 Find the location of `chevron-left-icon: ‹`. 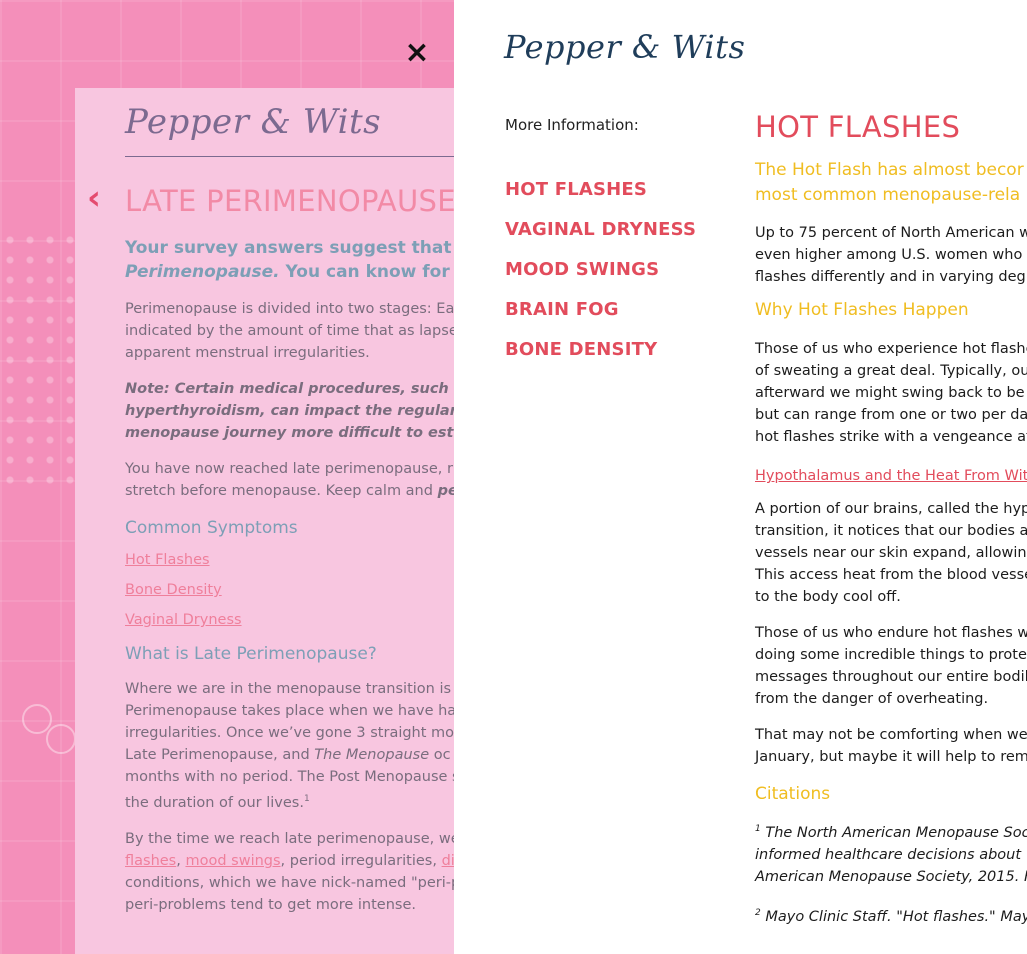

chevron-left-icon: ‹ is located at coordinates (94, 198).